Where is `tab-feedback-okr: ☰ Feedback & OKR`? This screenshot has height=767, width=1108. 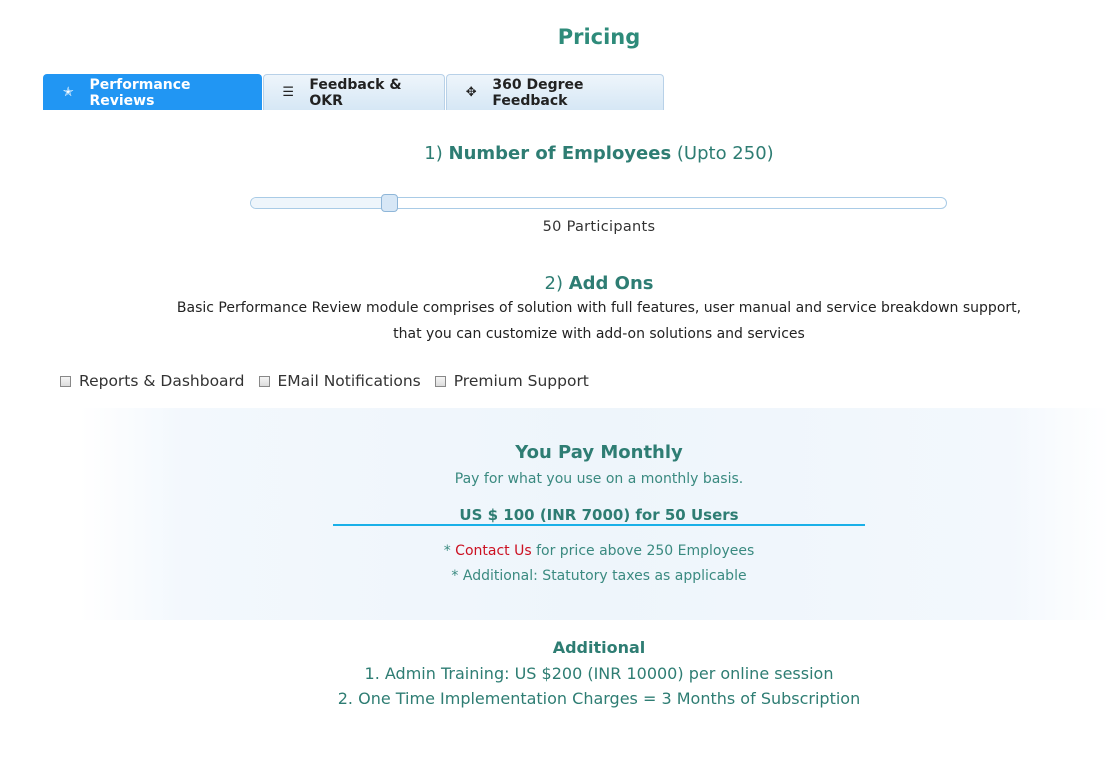
tab-feedback-okr: ☰ Feedback & OKR is located at coordinates (354, 92).